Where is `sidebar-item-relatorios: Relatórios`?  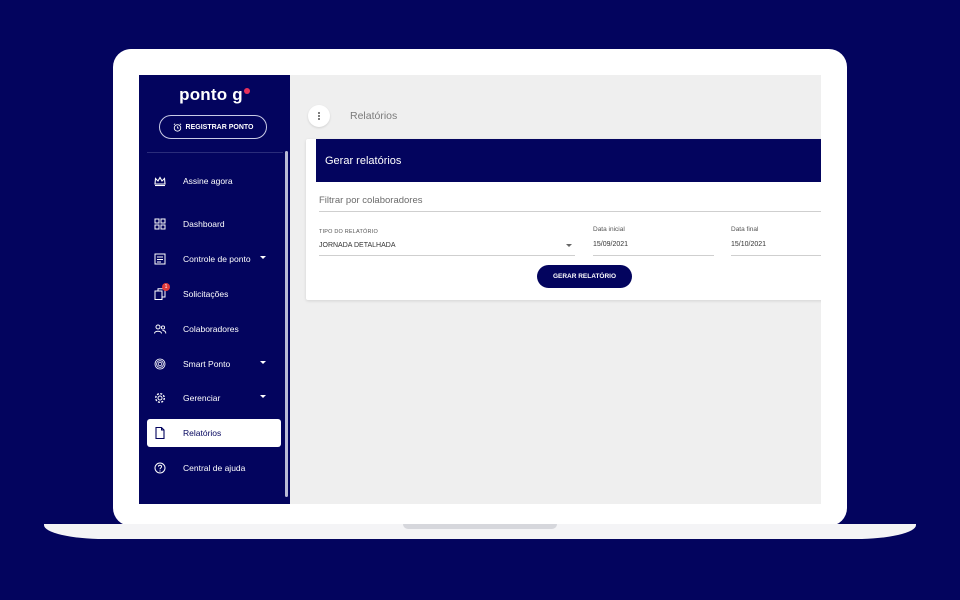
sidebar-item-relatorios: Relatórios is located at coordinates (214, 433).